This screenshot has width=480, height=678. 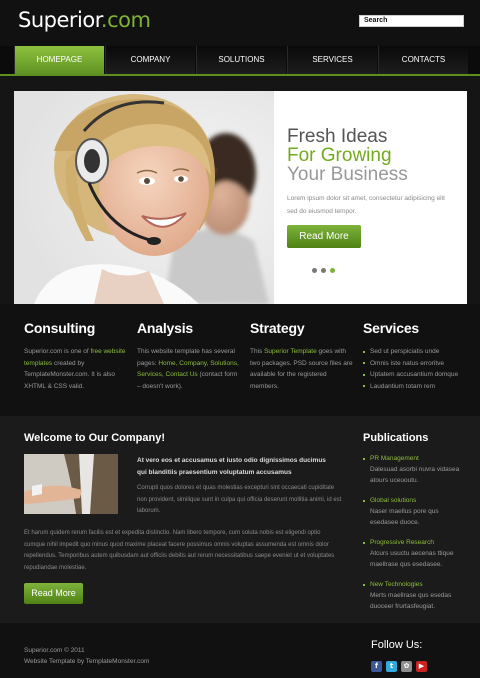 I want to click on feature-title: Analysis, so click(x=165, y=328).